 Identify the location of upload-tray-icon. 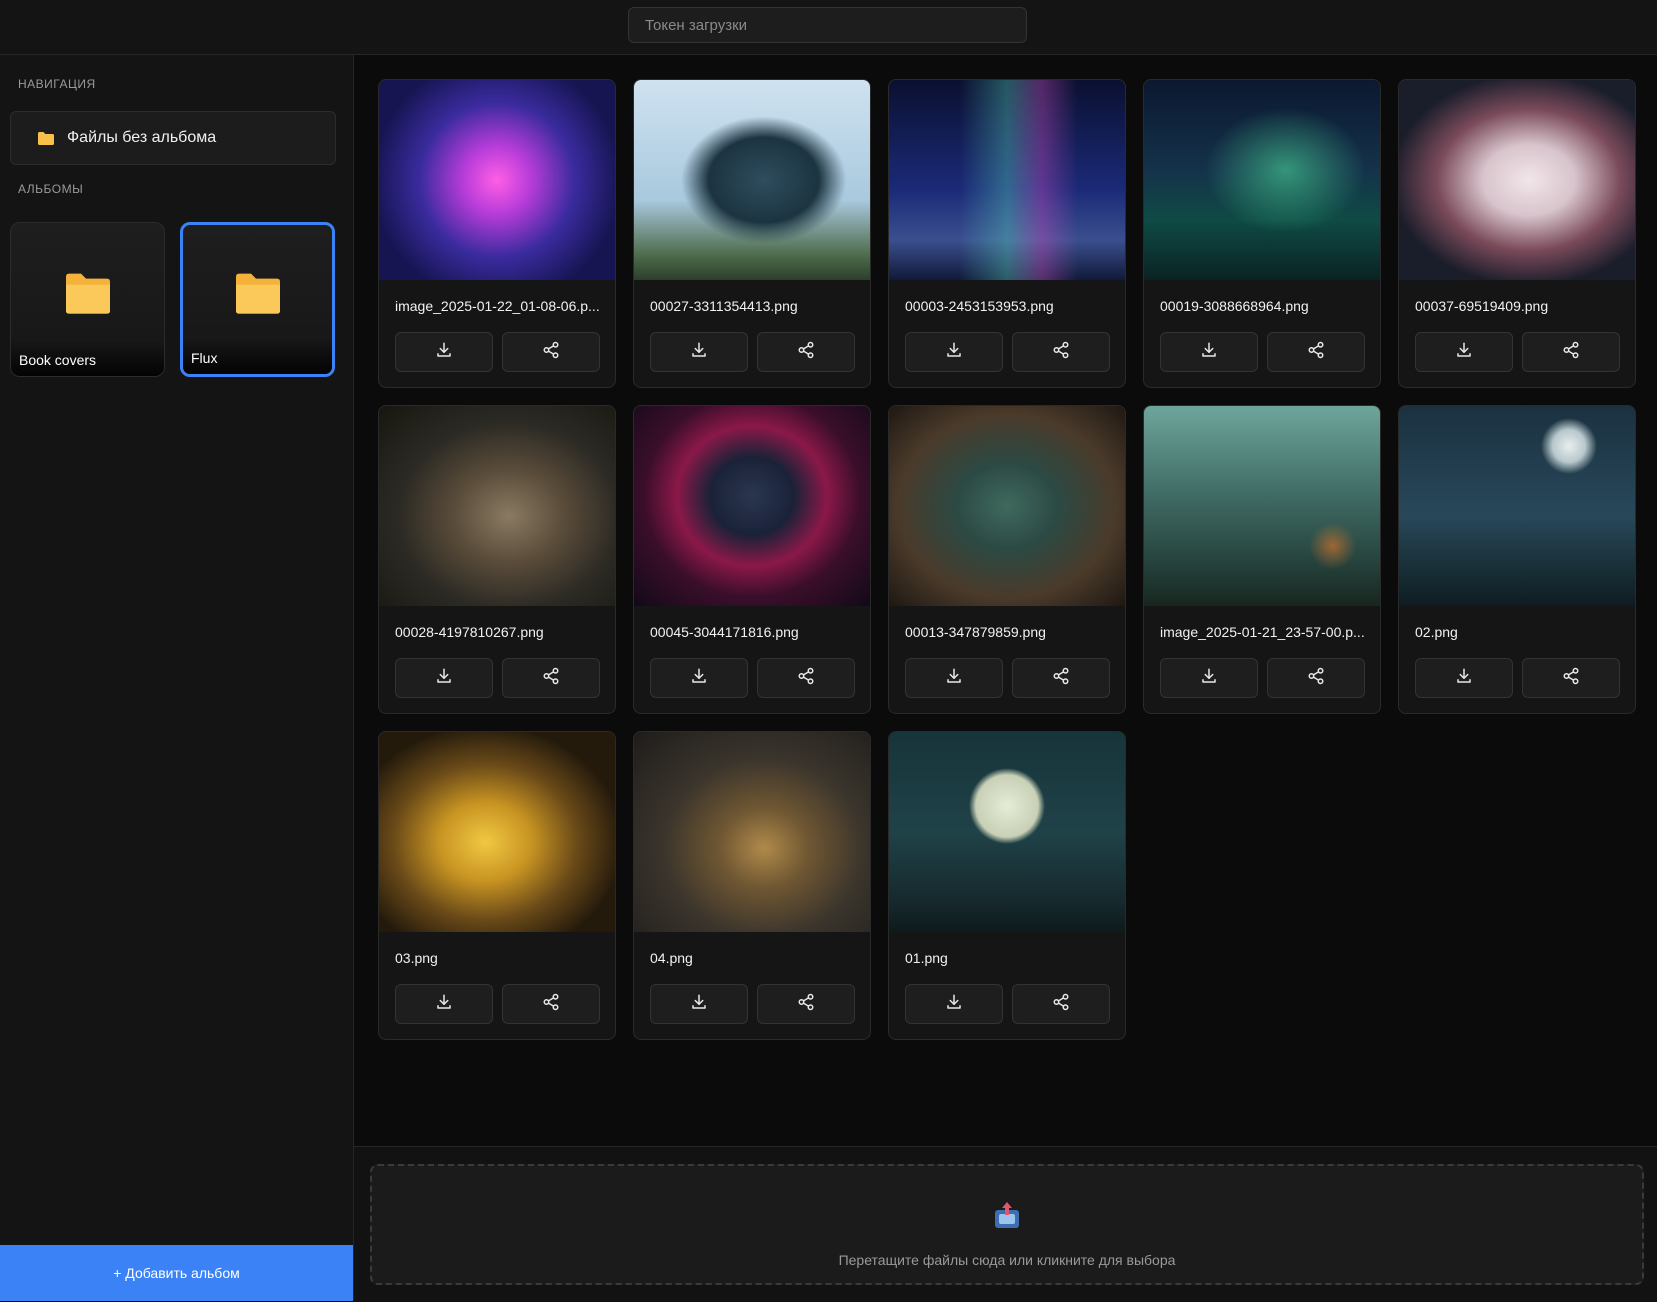
(1007, 1217).